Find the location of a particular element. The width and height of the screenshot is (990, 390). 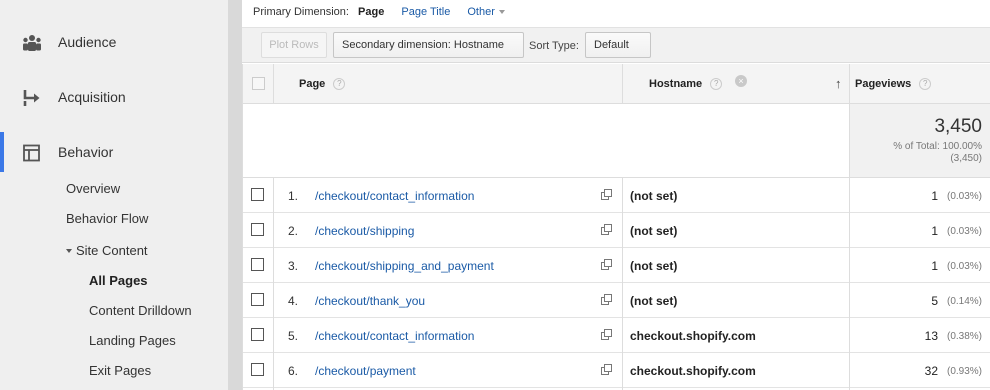

behavior-layout-icon is located at coordinates (31, 153).